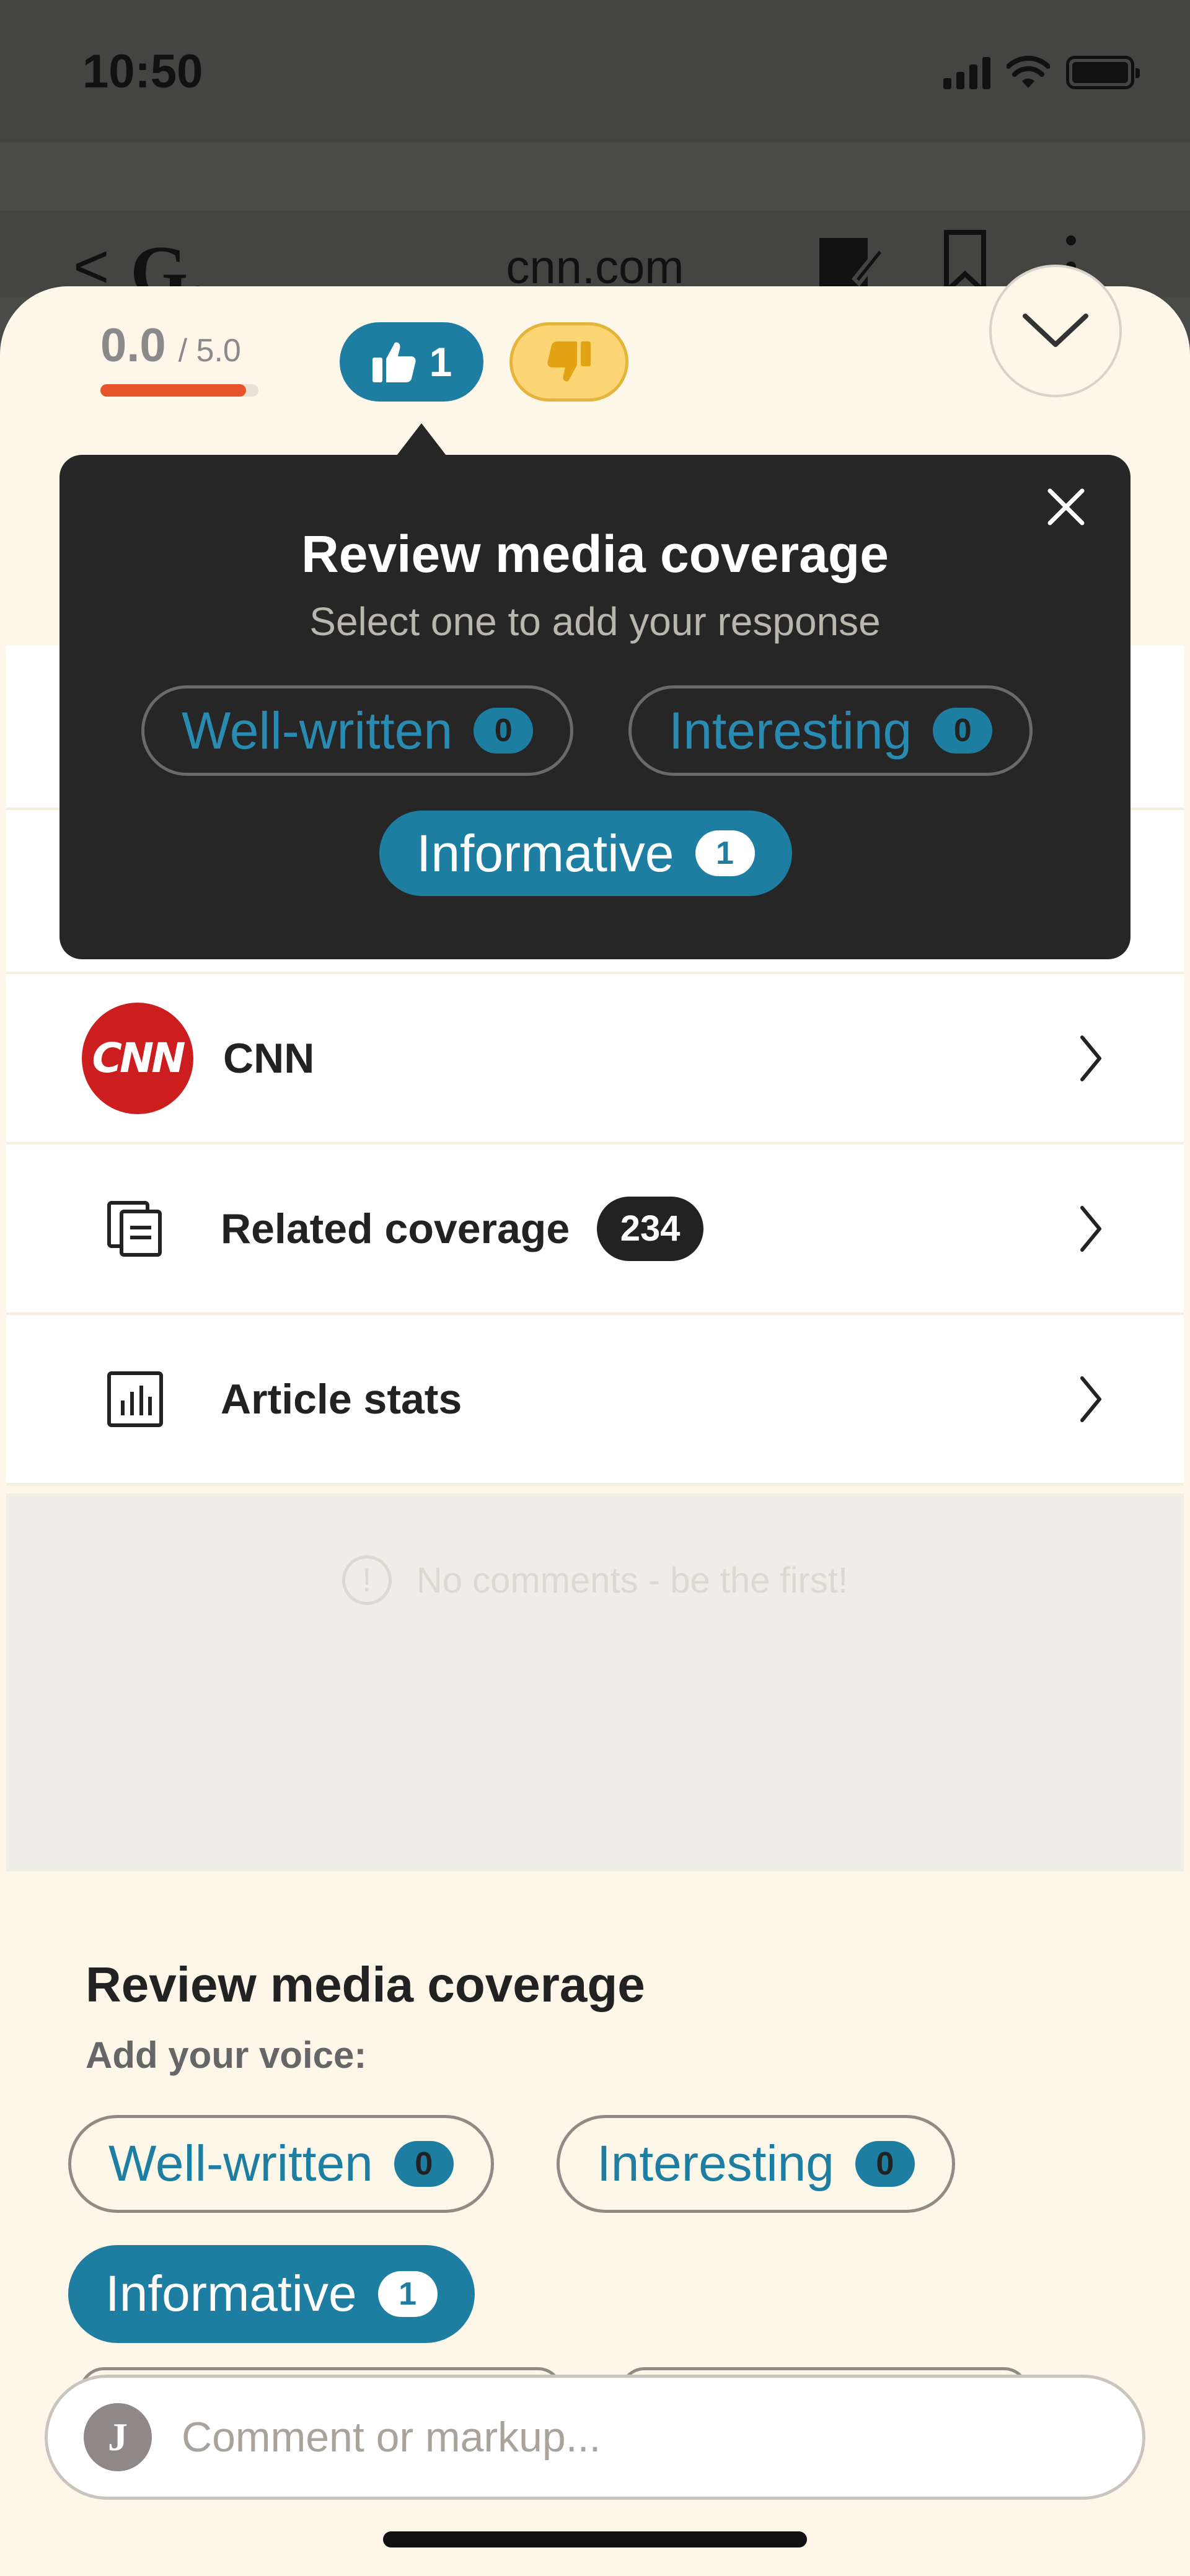 This screenshot has height=2576, width=1190. I want to click on cnn-logo: CNN, so click(137, 1058).